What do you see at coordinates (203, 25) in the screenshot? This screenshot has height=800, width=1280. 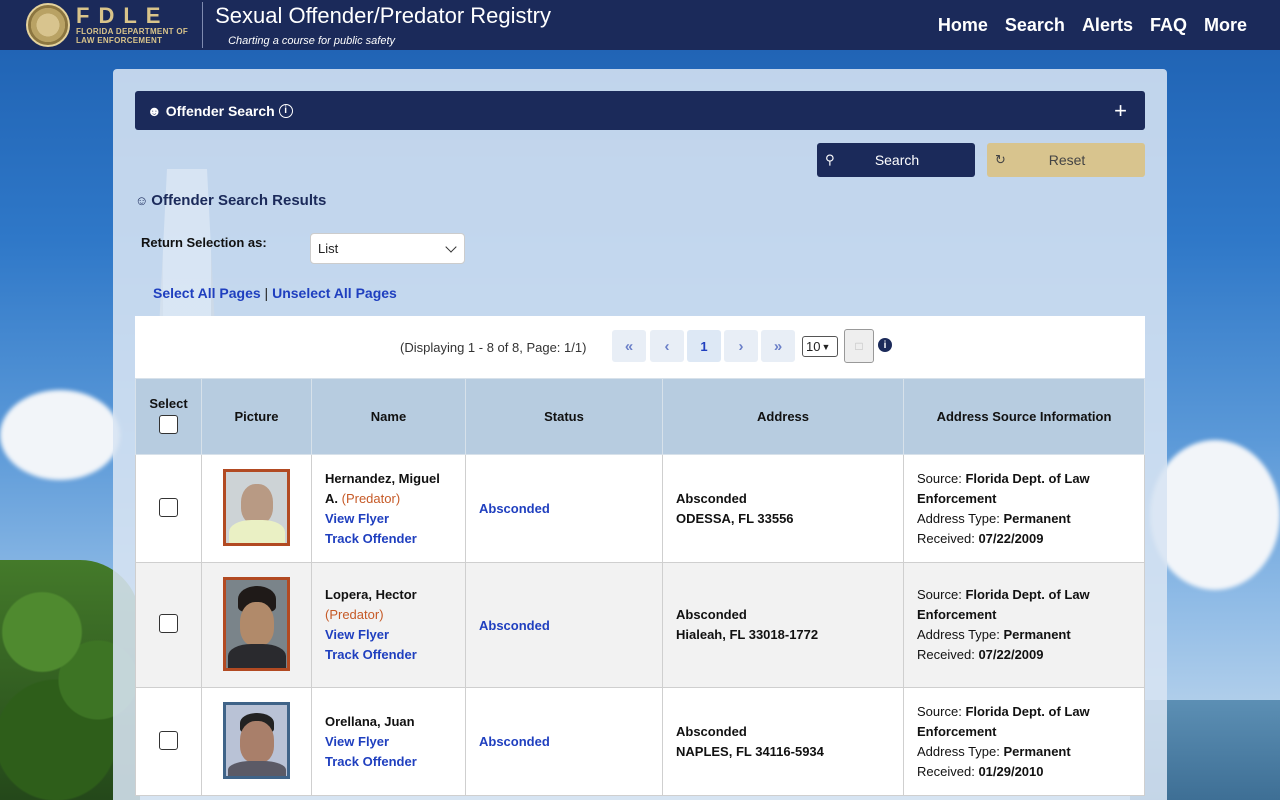 I see `header-divider` at bounding box center [203, 25].